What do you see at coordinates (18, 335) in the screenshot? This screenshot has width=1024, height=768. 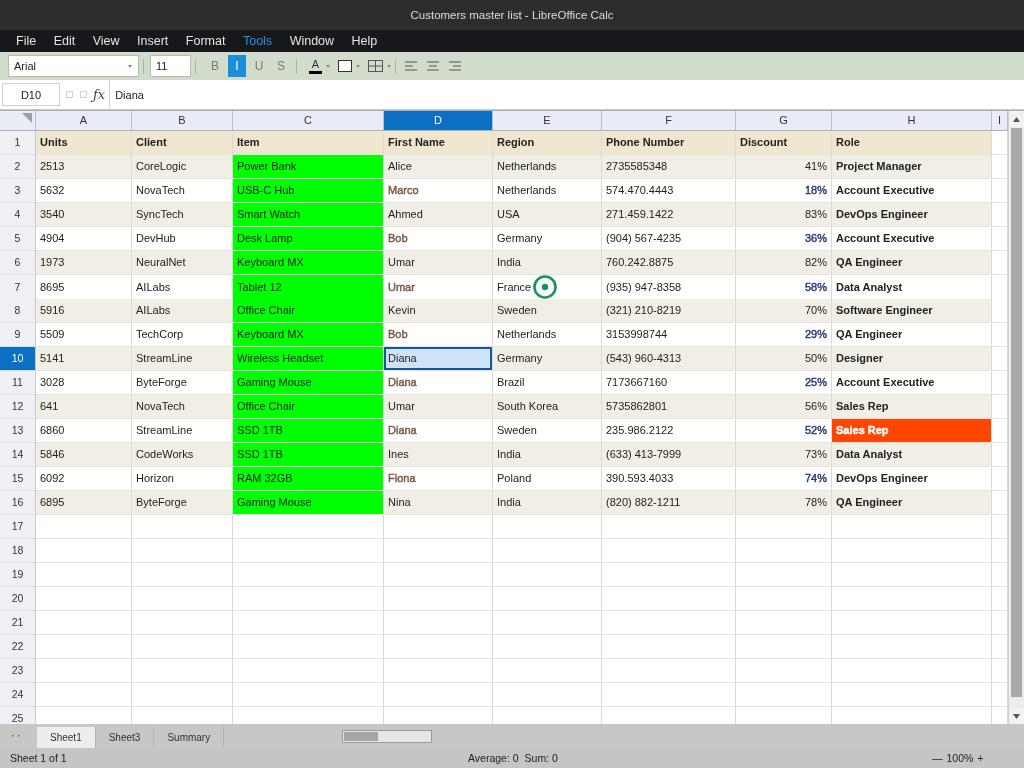 I see `row-header: 9` at bounding box center [18, 335].